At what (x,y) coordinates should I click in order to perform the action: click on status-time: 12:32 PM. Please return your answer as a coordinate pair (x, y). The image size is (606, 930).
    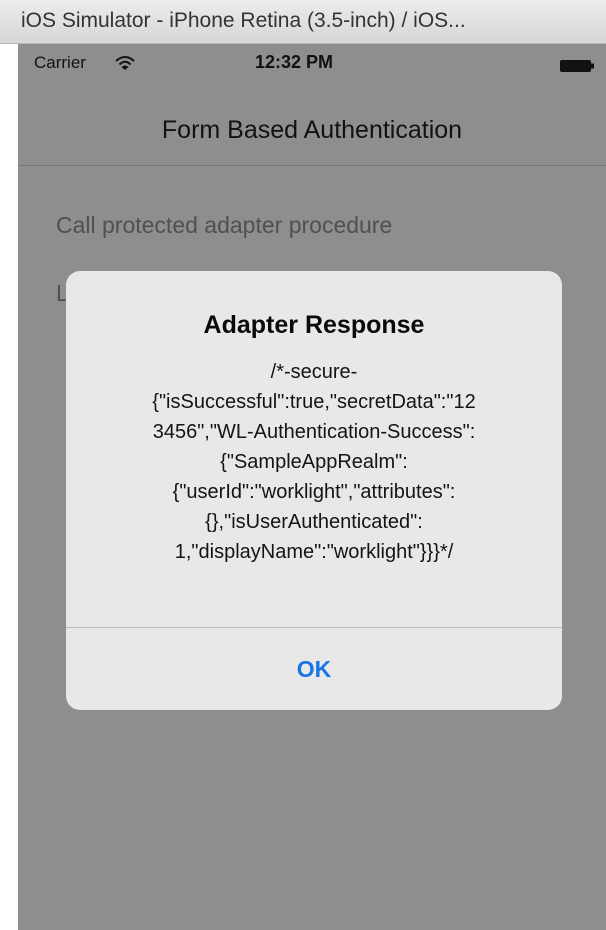
    Looking at the image, I should click on (294, 62).